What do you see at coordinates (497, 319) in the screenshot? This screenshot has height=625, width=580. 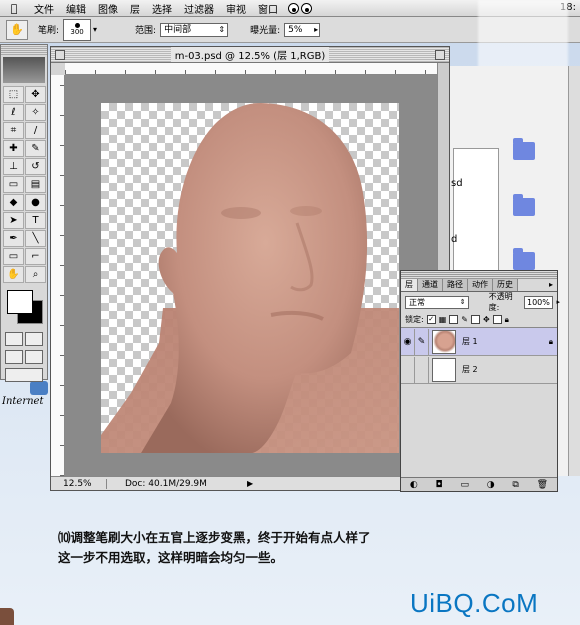 I see `lock-all-checkbox` at bounding box center [497, 319].